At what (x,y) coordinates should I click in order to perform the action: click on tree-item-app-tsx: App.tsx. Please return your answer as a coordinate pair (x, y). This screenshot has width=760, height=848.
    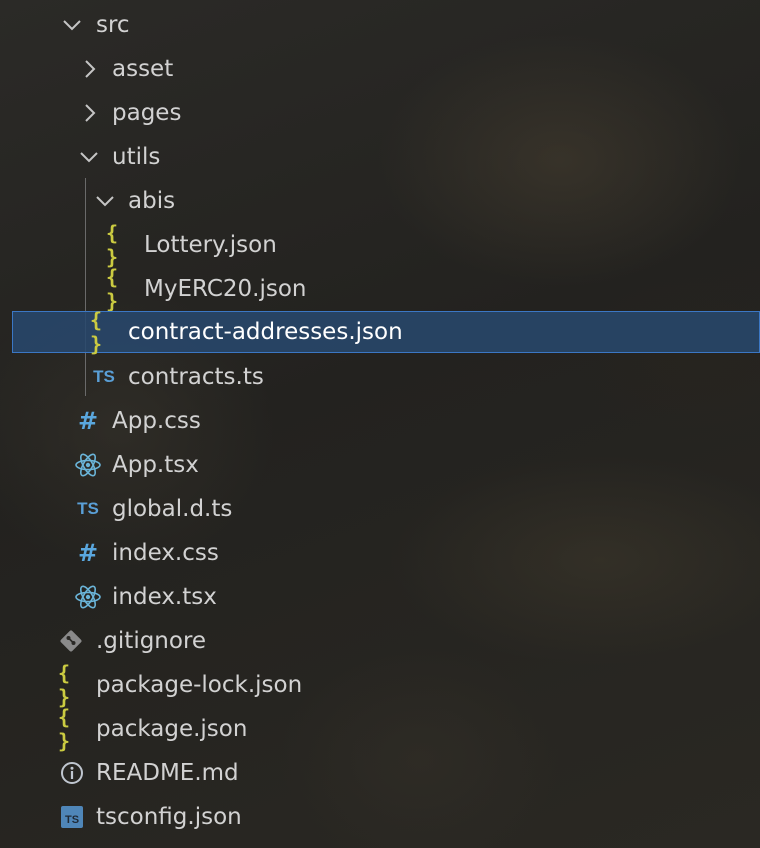
    Looking at the image, I should click on (380, 465).